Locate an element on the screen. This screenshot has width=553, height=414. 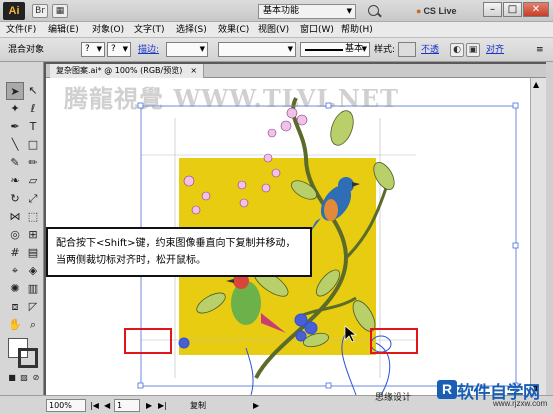
tab-close-icon: × is located at coordinates (193, 70).